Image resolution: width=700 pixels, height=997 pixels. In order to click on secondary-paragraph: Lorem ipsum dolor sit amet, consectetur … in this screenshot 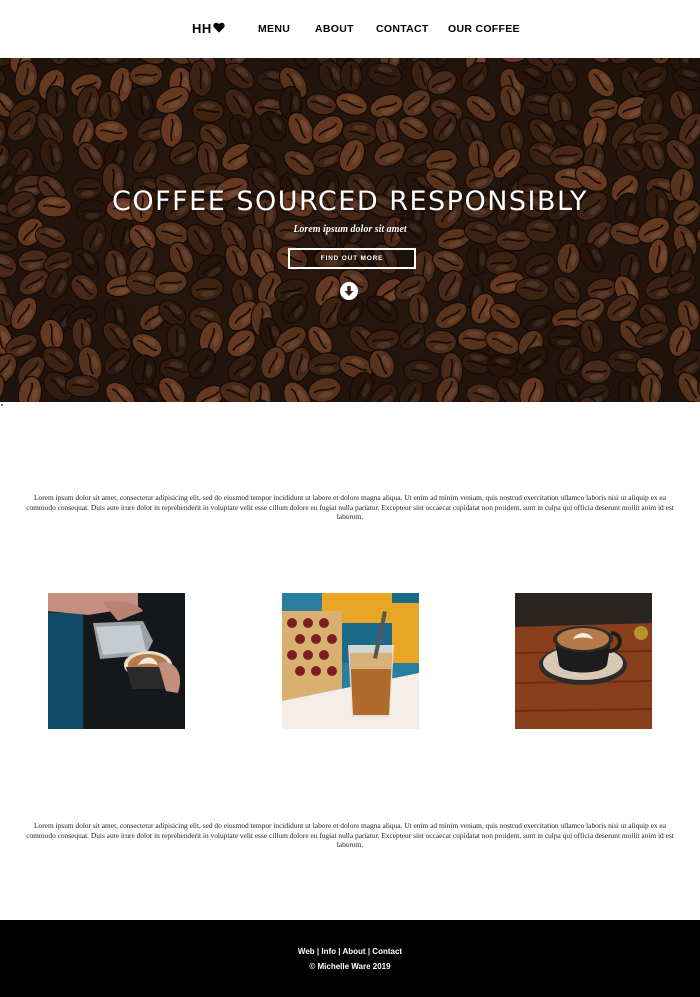, I will do `click(350, 835)`.